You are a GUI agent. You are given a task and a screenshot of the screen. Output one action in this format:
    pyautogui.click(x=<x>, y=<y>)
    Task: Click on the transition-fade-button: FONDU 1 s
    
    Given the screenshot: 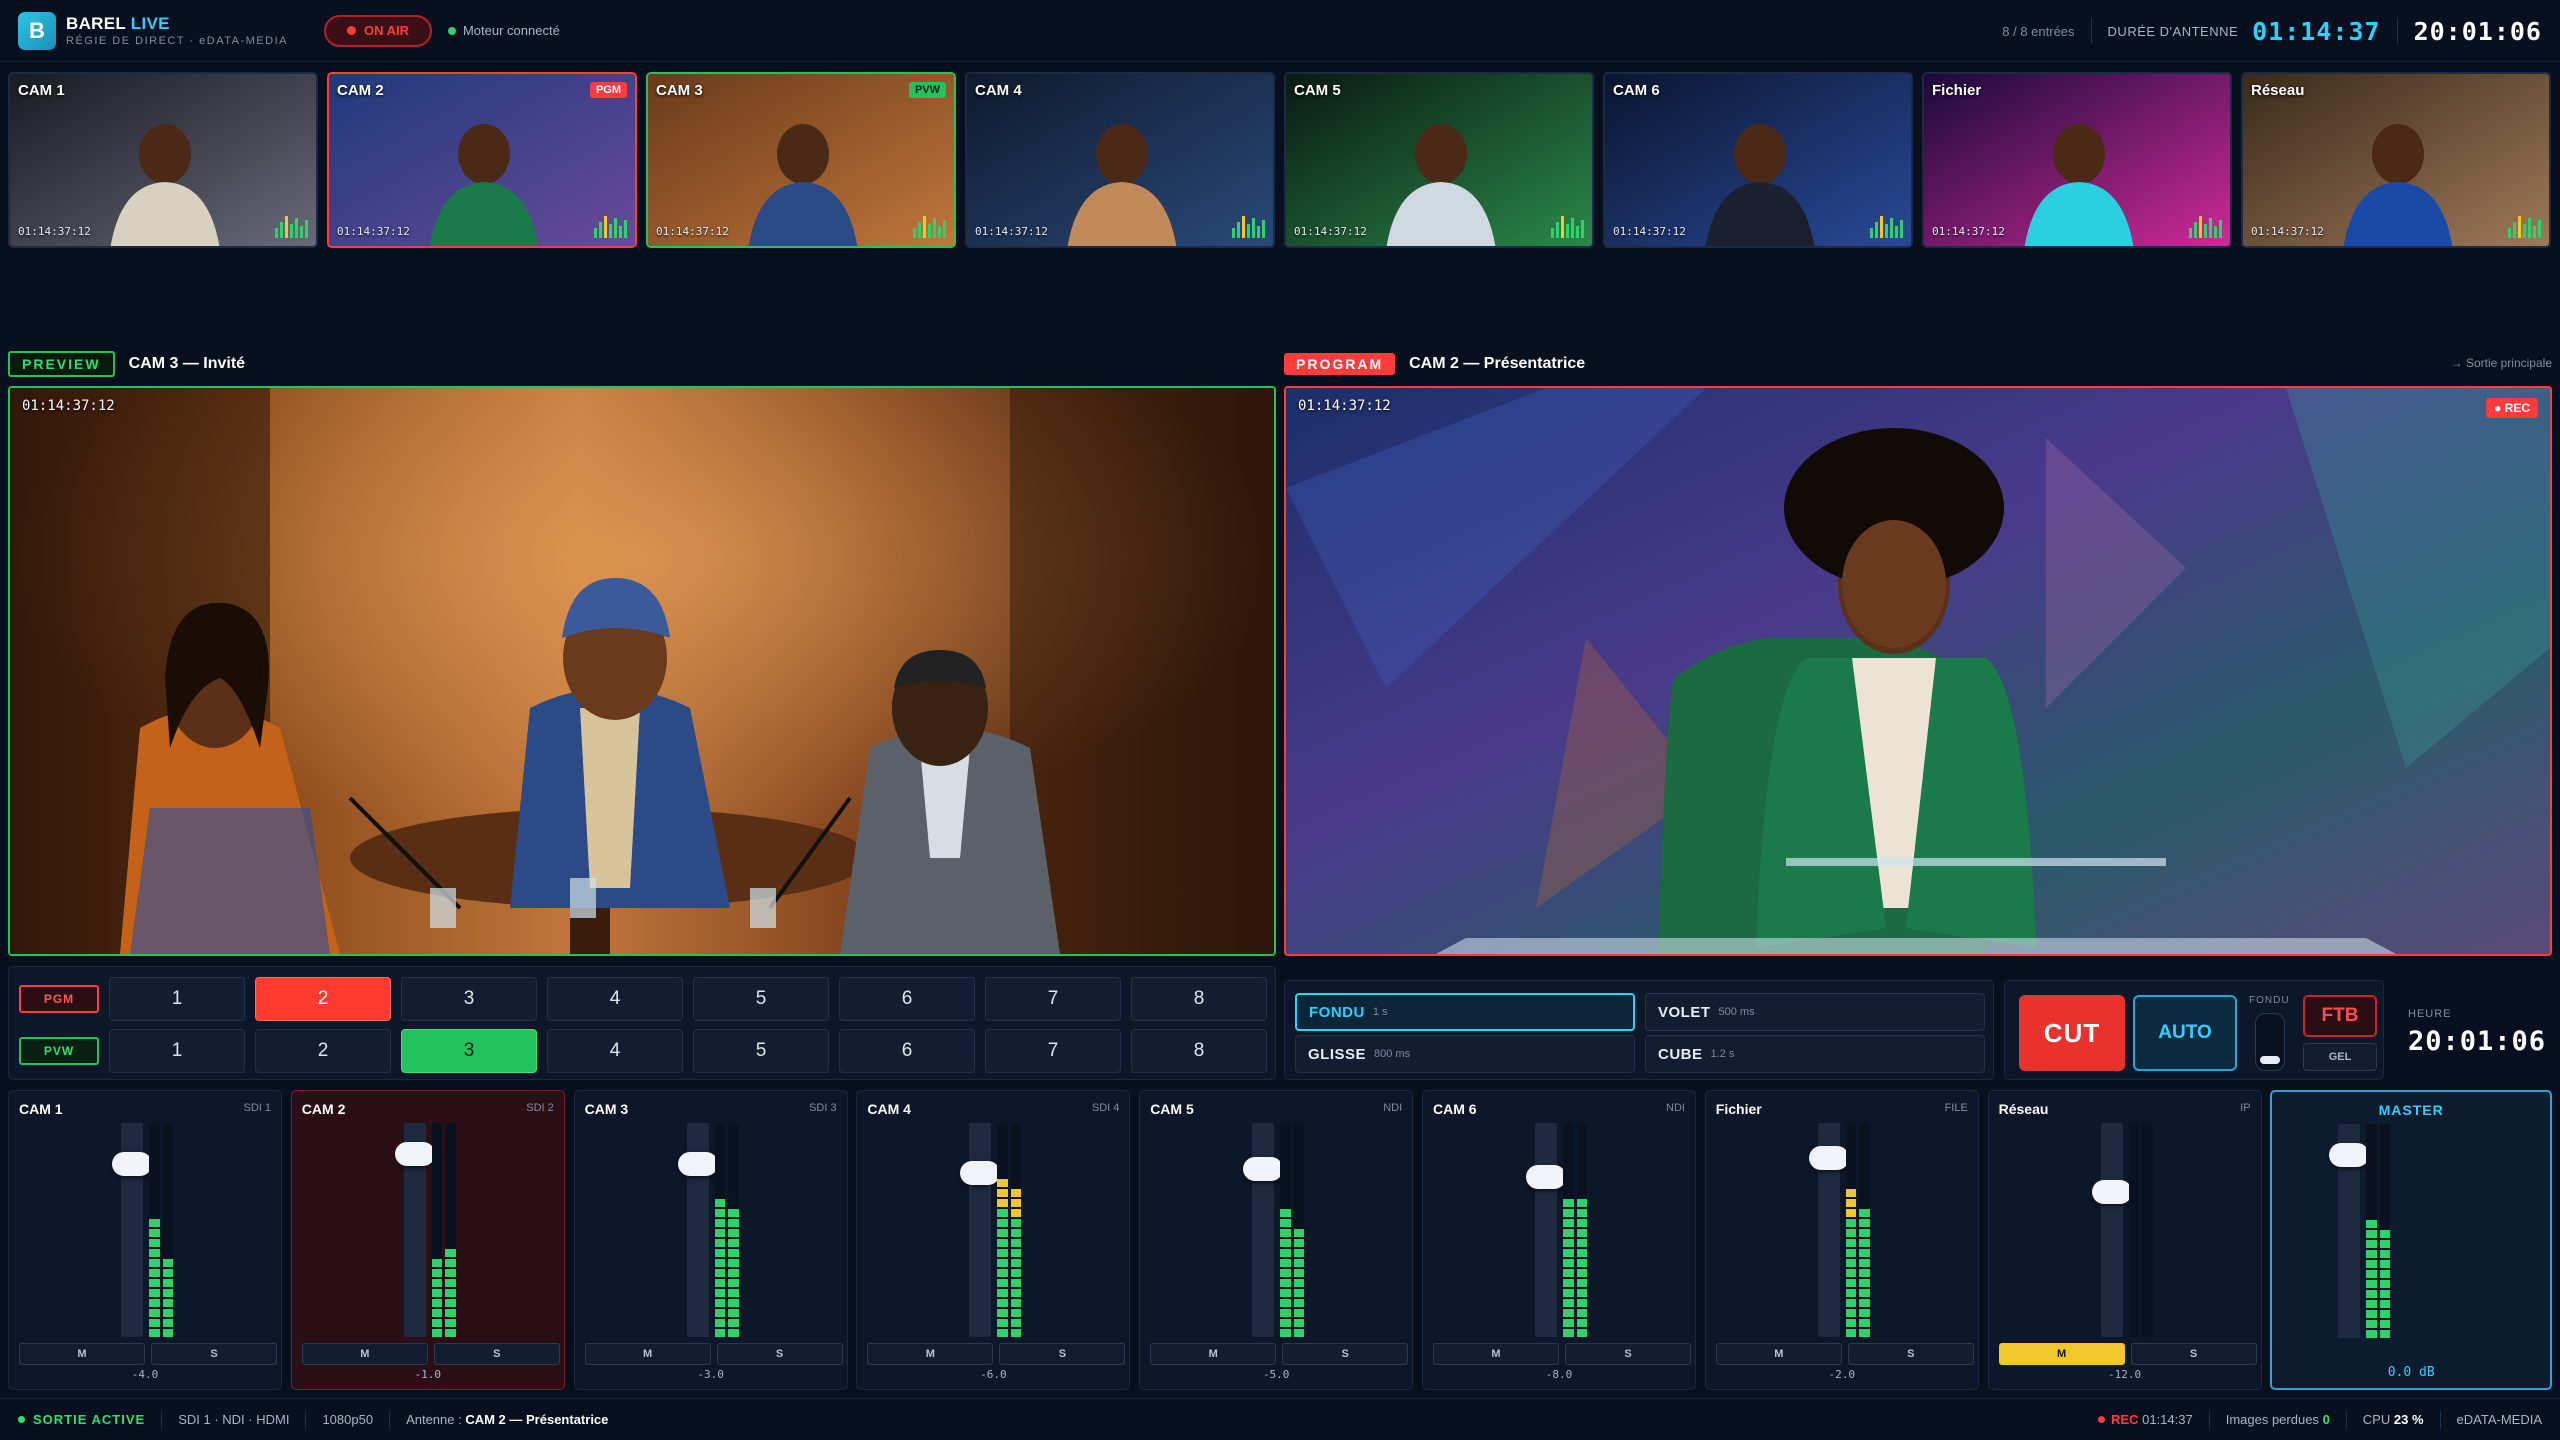 What is the action you would take?
    pyautogui.click(x=1465, y=1012)
    